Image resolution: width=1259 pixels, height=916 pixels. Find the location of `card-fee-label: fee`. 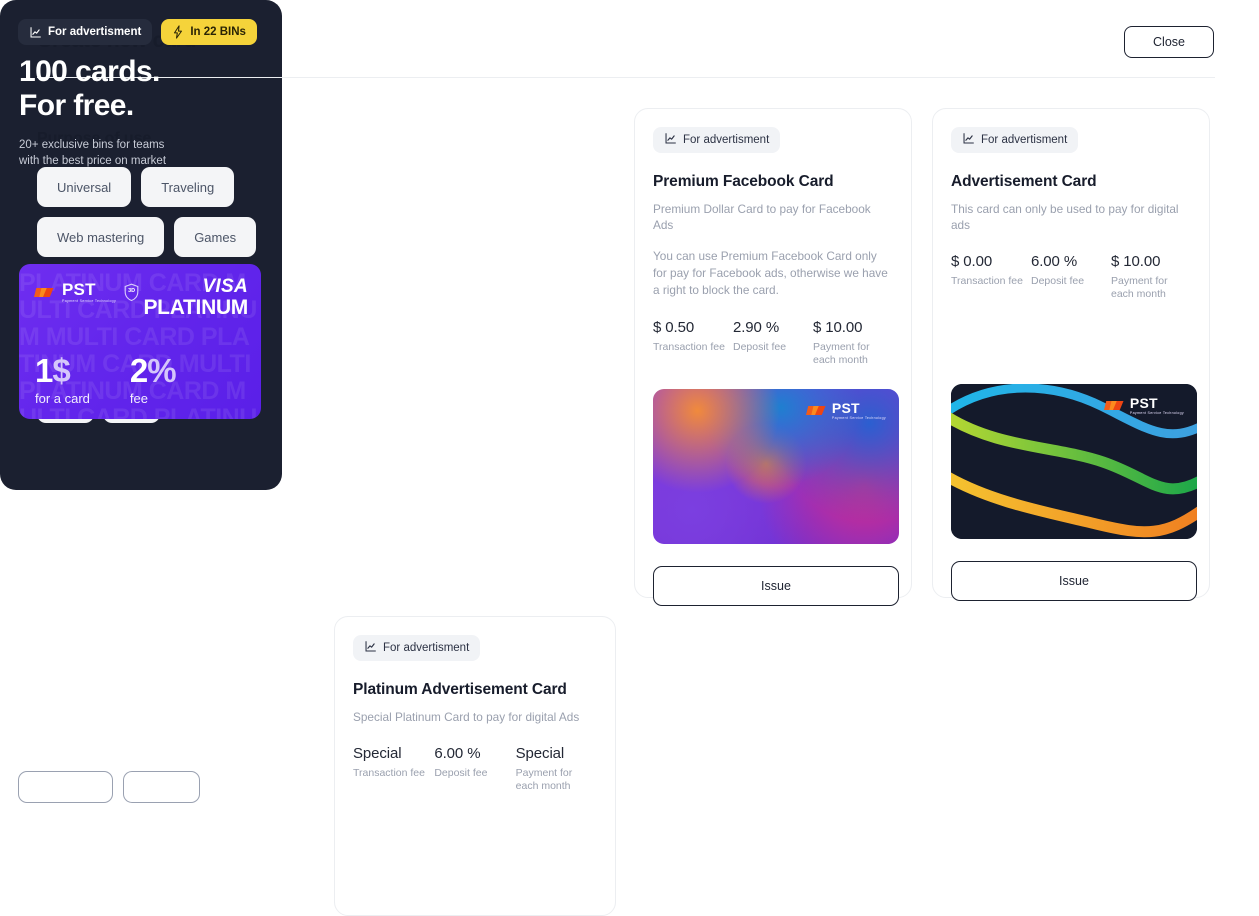

card-fee-label: fee is located at coordinates (153, 398).